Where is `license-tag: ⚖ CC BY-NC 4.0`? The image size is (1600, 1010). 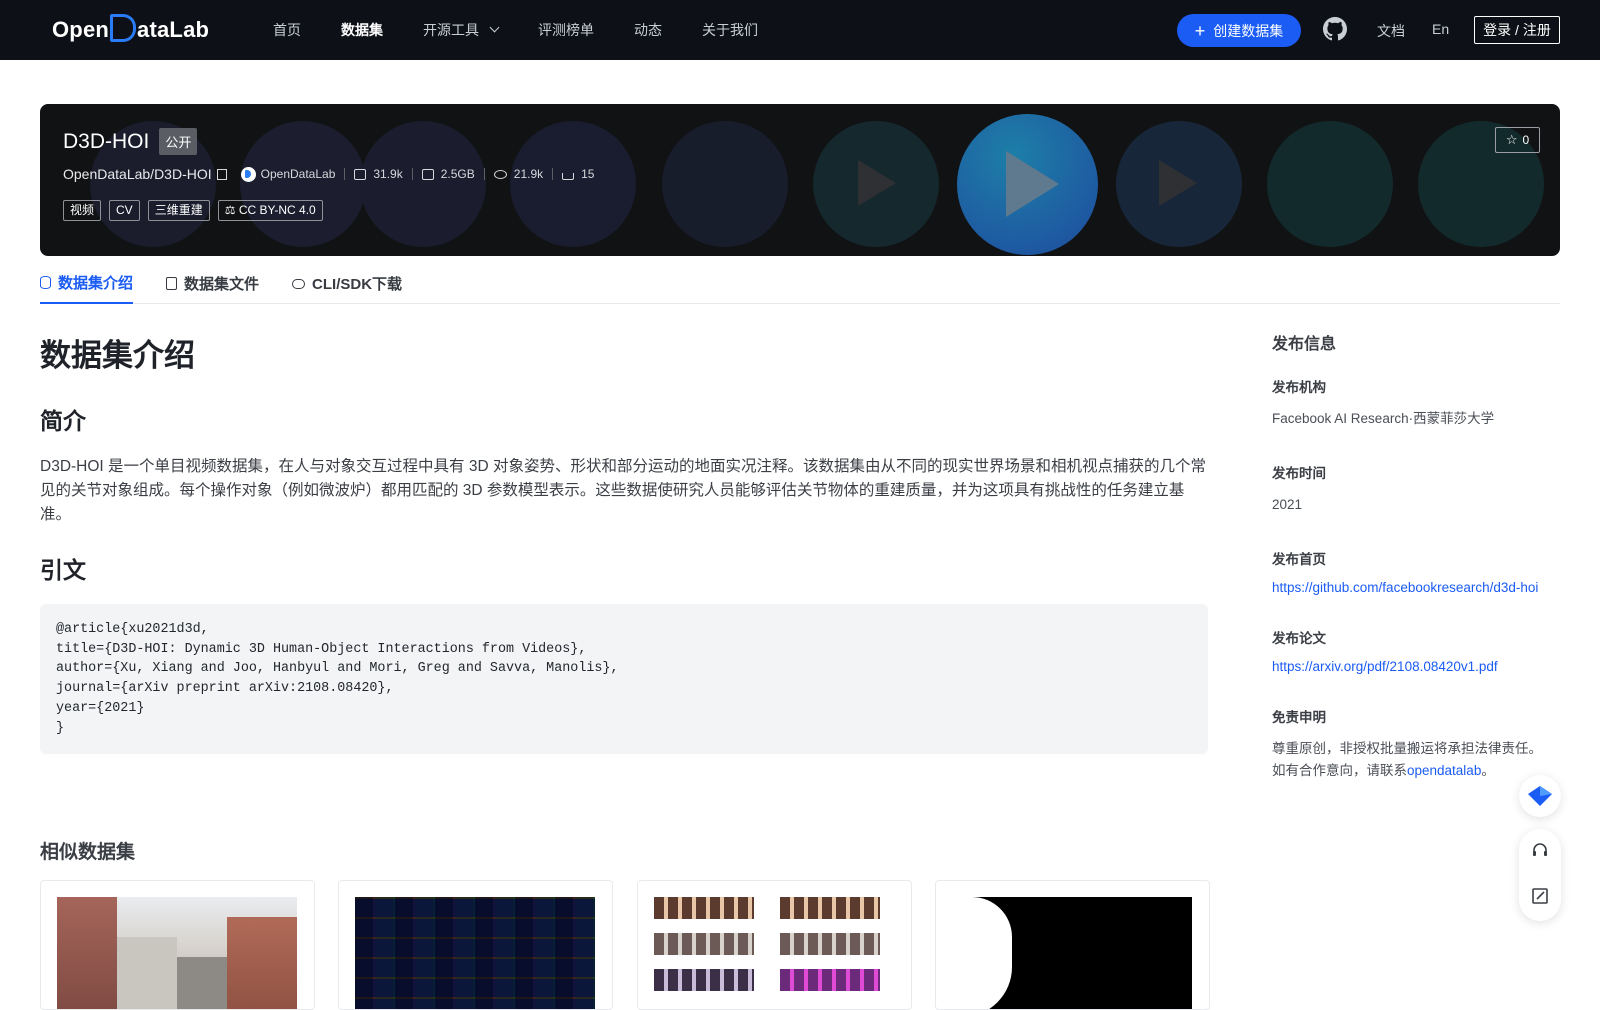
license-tag: ⚖ CC BY-NC 4.0 is located at coordinates (270, 210).